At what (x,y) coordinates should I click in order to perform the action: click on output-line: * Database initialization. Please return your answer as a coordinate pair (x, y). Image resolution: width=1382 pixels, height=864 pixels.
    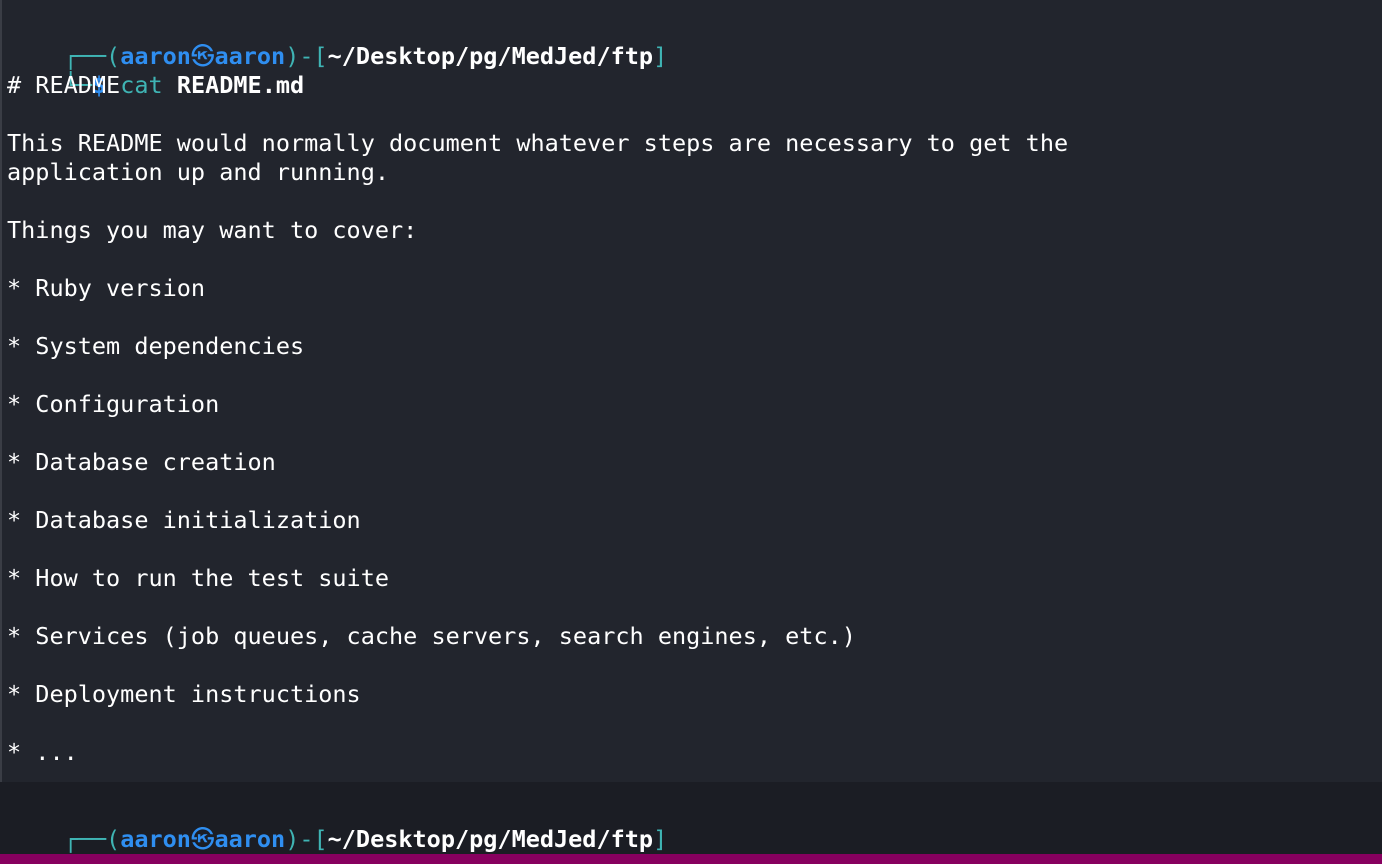
    Looking at the image, I should click on (184, 520).